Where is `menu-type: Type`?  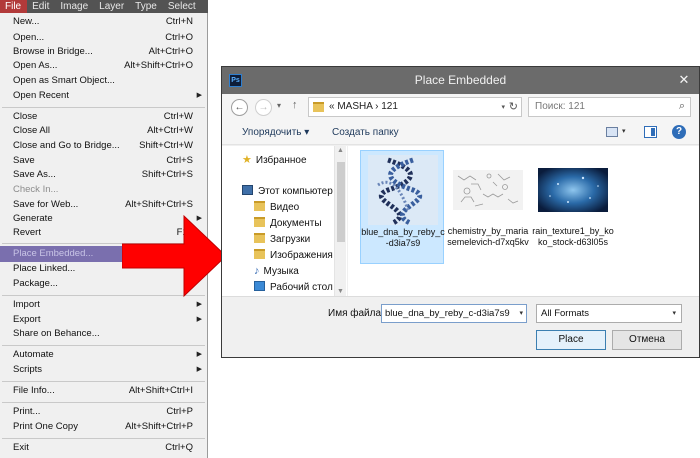 menu-type: Type is located at coordinates (146, 6).